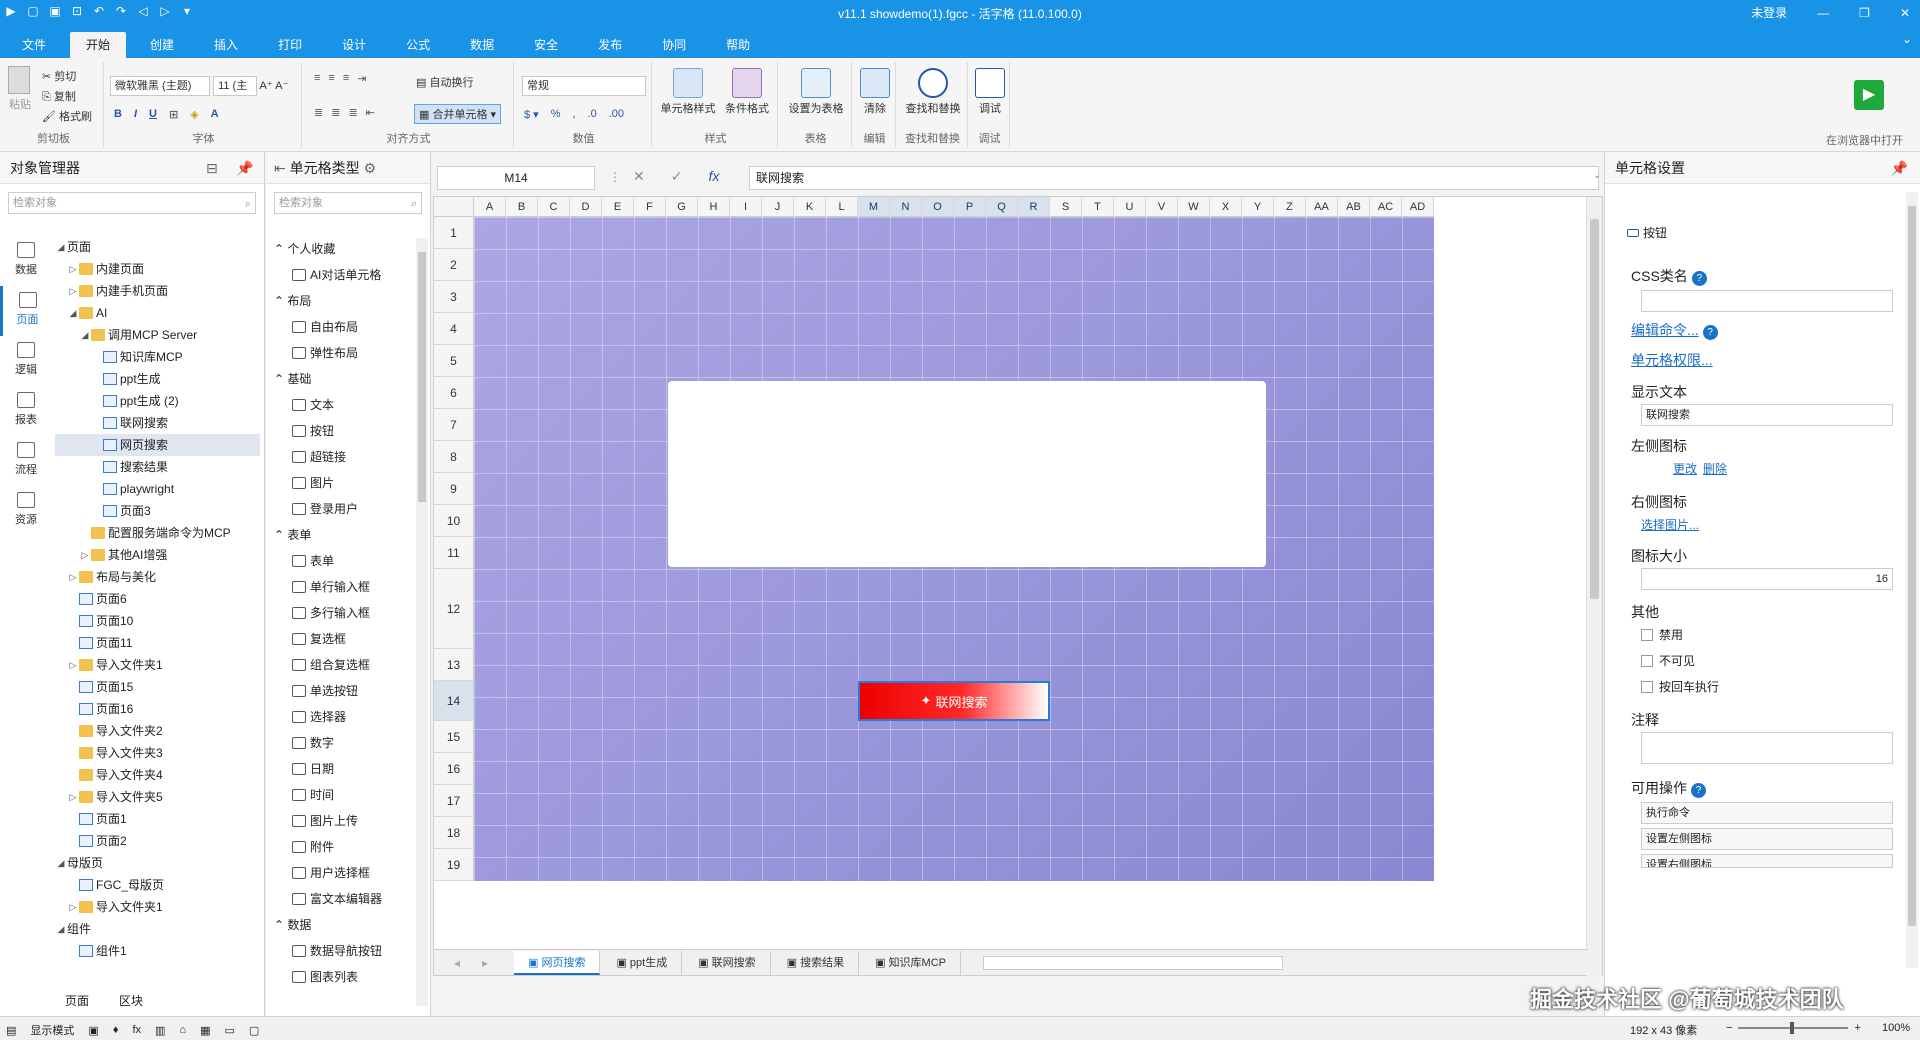  Describe the element at coordinates (642, 962) in the screenshot. I see `sheet-tab: ▣ ppt生成` at that location.